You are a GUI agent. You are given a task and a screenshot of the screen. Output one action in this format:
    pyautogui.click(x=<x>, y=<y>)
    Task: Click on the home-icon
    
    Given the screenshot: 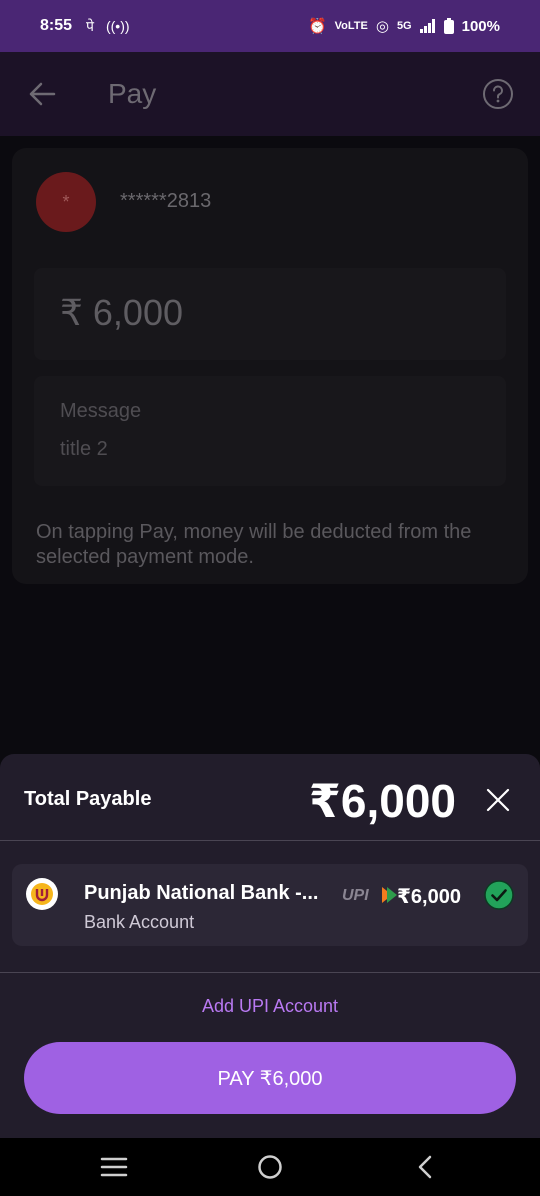 What is the action you would take?
    pyautogui.click(x=270, y=1167)
    